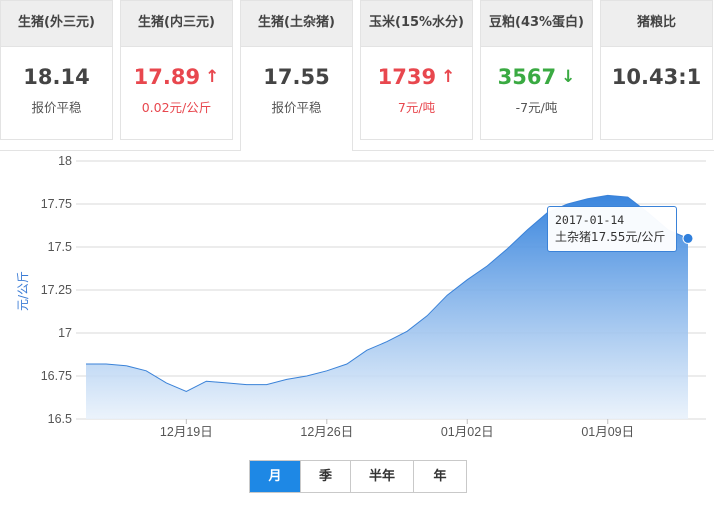  I want to click on card-soybean-meal: 豆粕(43%蛋白) 3567 ↓ -7元/吨, so click(536, 70).